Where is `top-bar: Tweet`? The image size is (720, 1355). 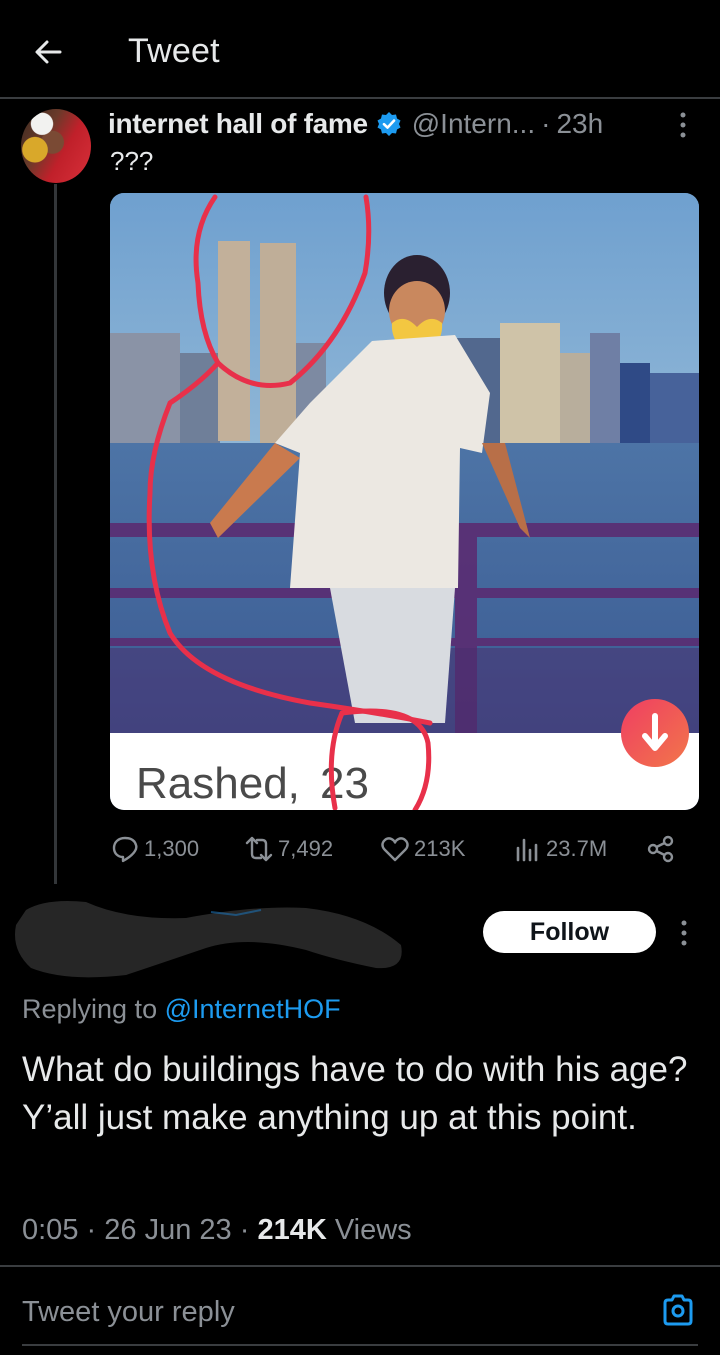
top-bar: Tweet is located at coordinates (360, 49).